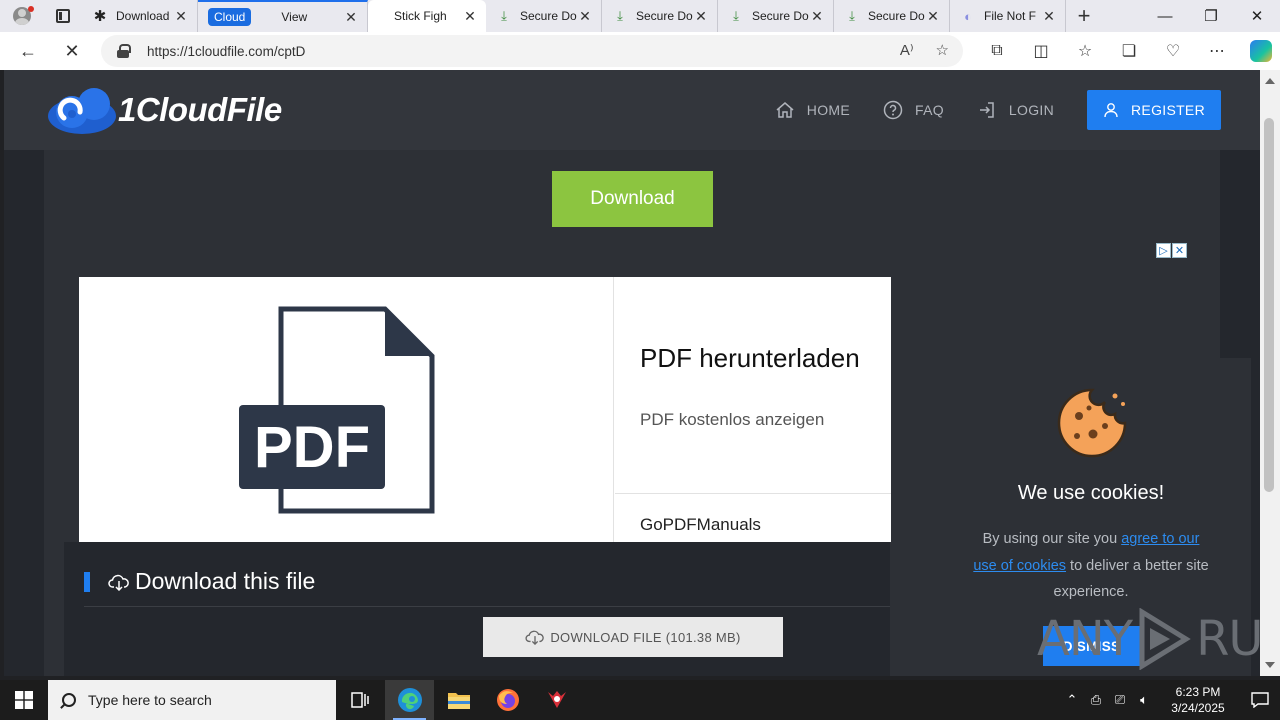 The width and height of the screenshot is (1280, 720). What do you see at coordinates (409, 700) in the screenshot?
I see `taskbar-edge` at bounding box center [409, 700].